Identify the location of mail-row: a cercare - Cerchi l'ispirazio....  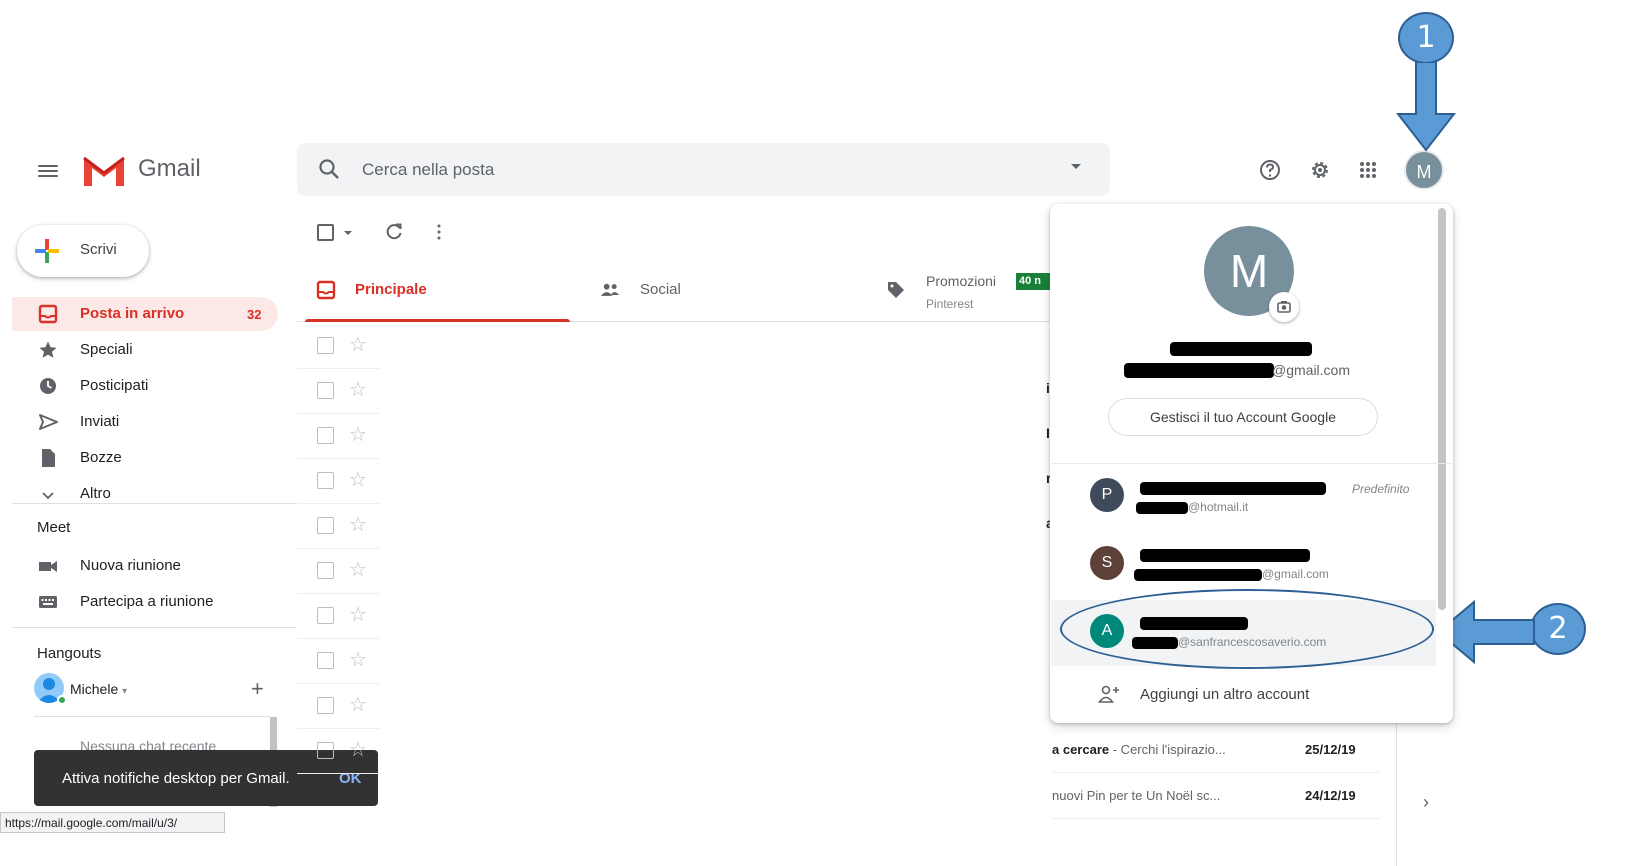
(1139, 749).